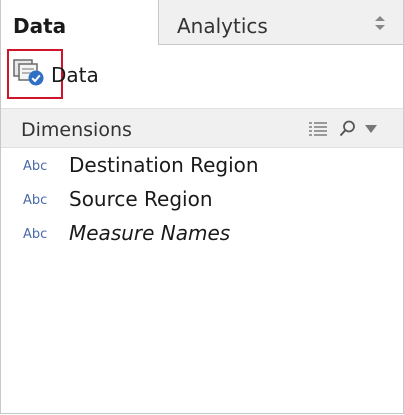 This screenshot has height=415, width=404. I want to click on list-item: Abc Measure Names, so click(202, 233).